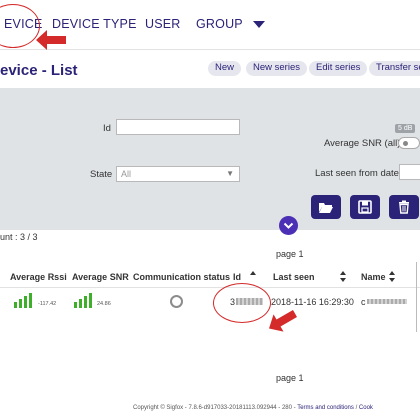 Image resolution: width=420 pixels, height=420 pixels. I want to click on result-count: unt : 3 / 3, so click(19, 237).